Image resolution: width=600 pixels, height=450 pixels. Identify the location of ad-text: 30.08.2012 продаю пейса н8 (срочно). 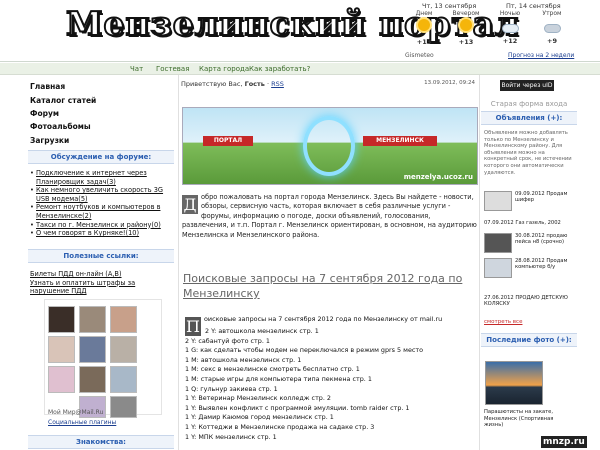
(544, 239).